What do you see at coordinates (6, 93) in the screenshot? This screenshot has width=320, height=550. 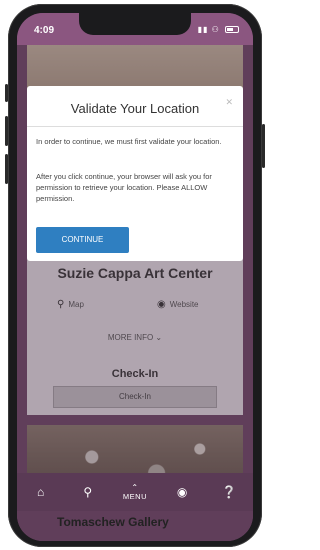 I see `mute-switch` at bounding box center [6, 93].